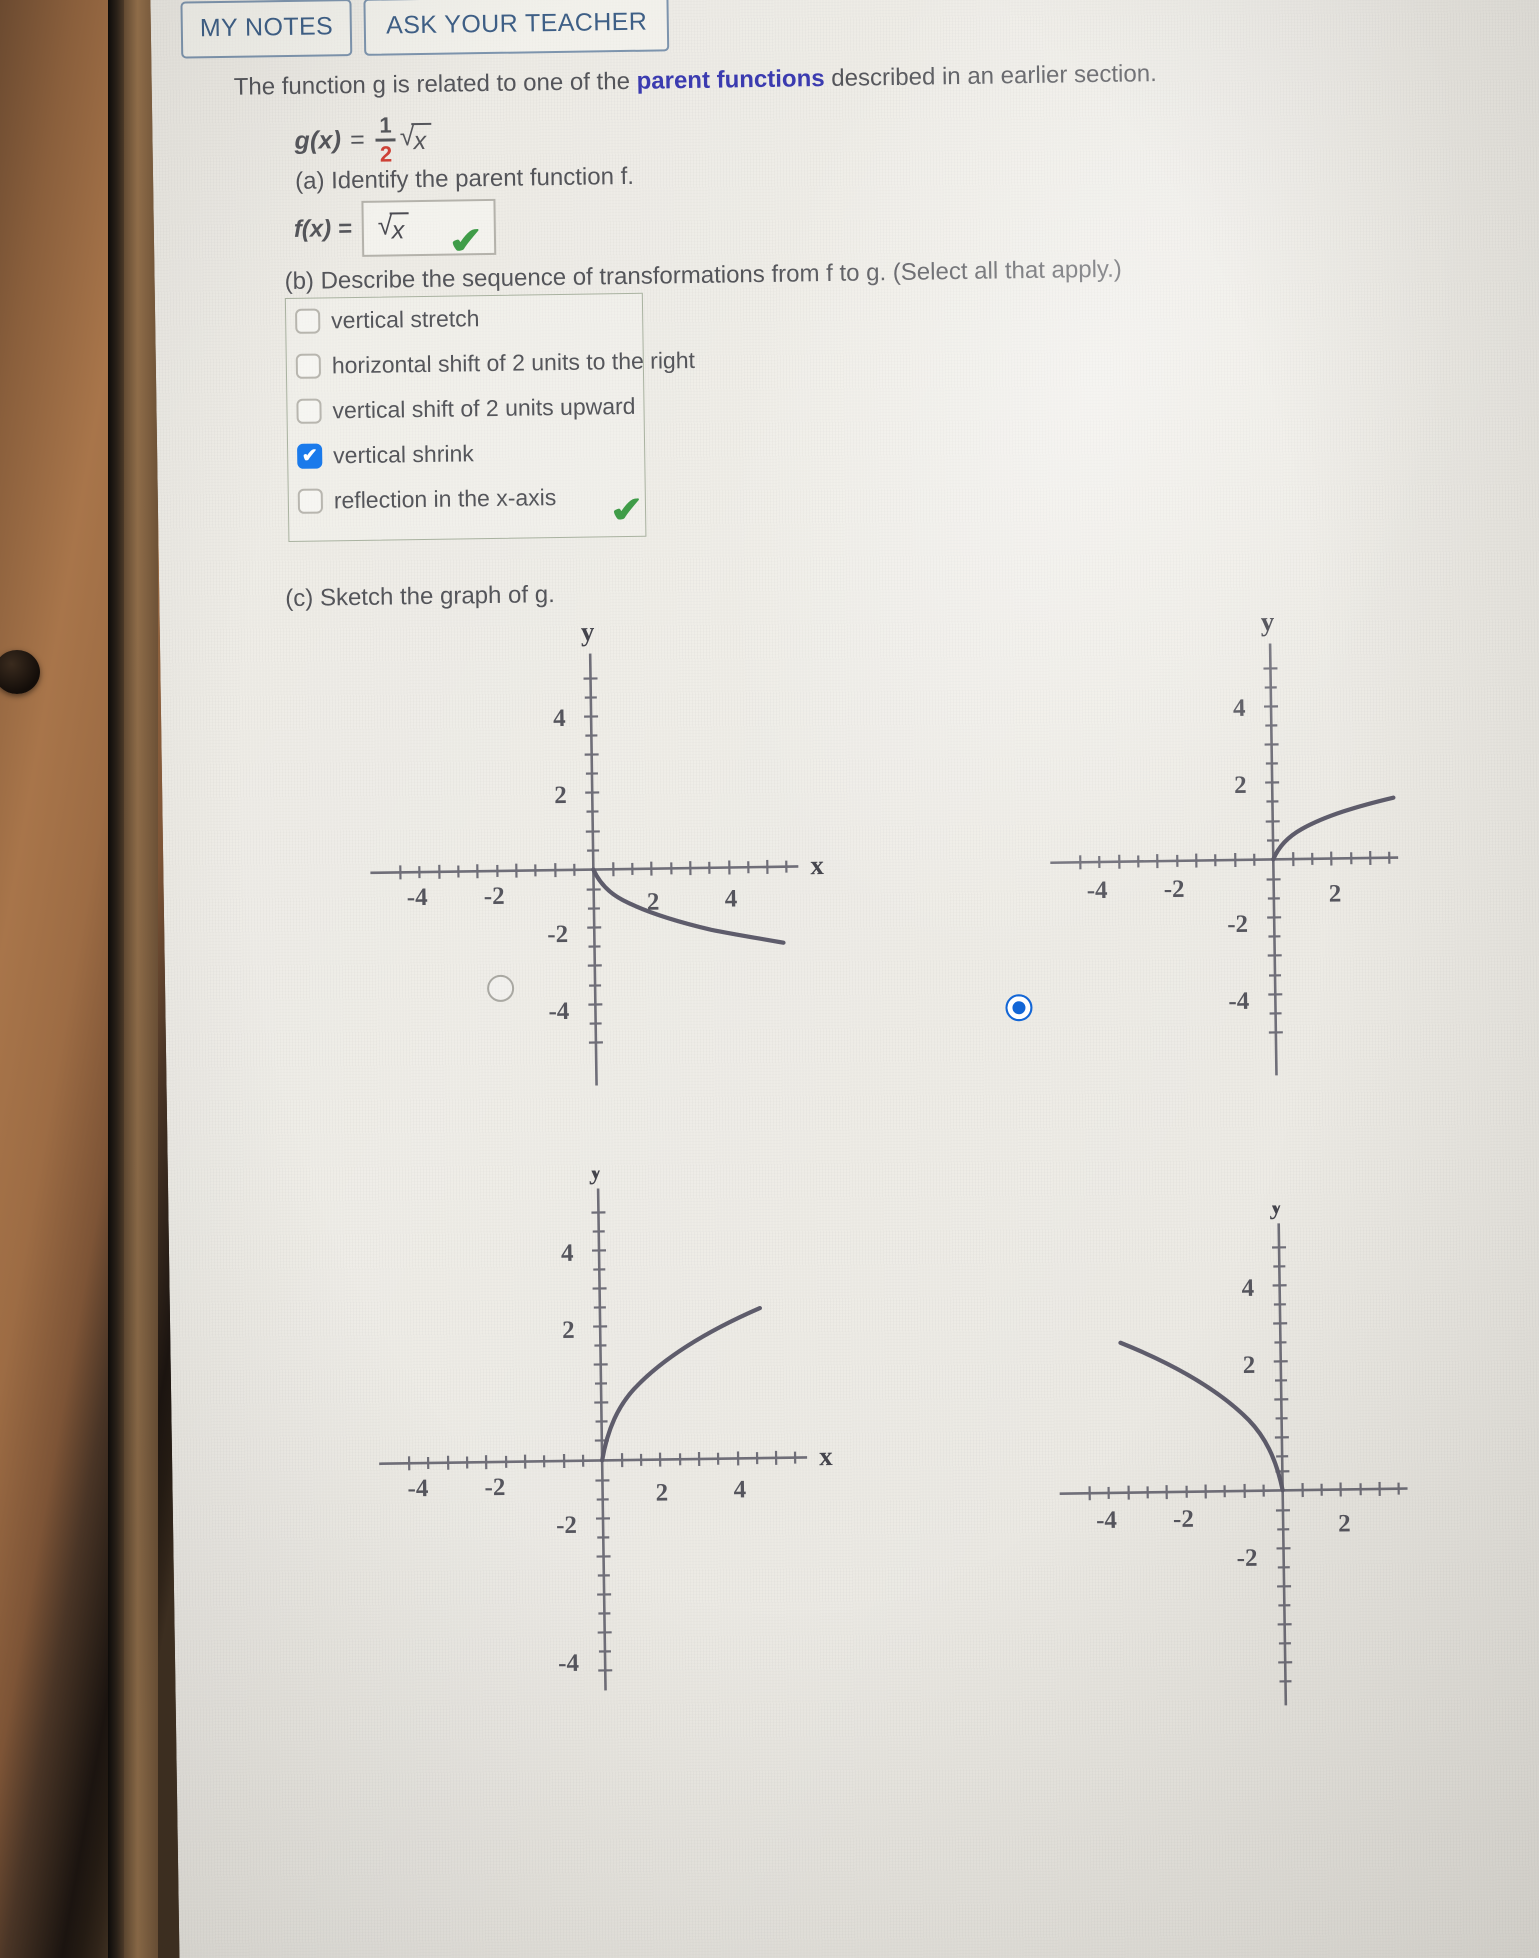 This screenshot has height=1958, width=1539. What do you see at coordinates (310, 456) in the screenshot?
I see `checkbox-icon-checked: ✔` at bounding box center [310, 456].